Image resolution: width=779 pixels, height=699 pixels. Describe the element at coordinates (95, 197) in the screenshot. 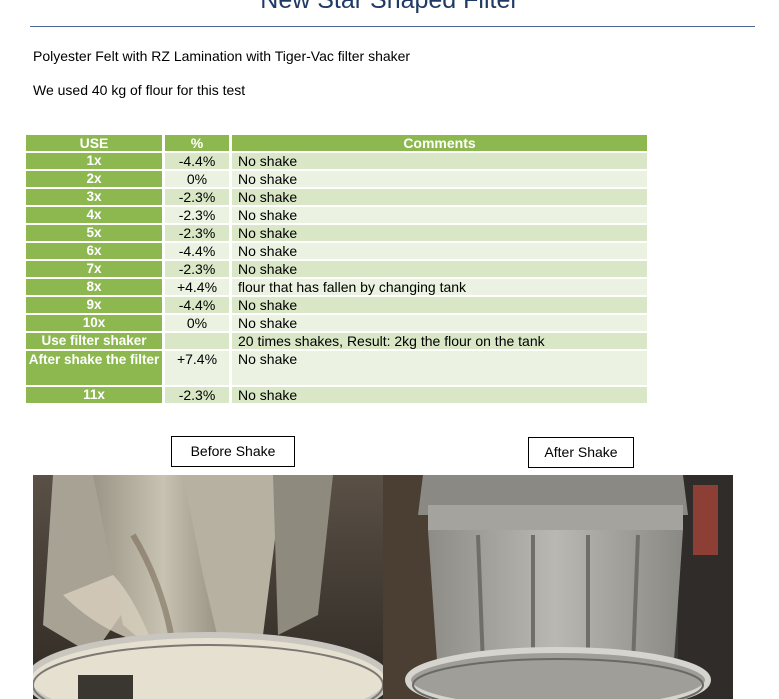

I see `use-cell: 3x` at that location.